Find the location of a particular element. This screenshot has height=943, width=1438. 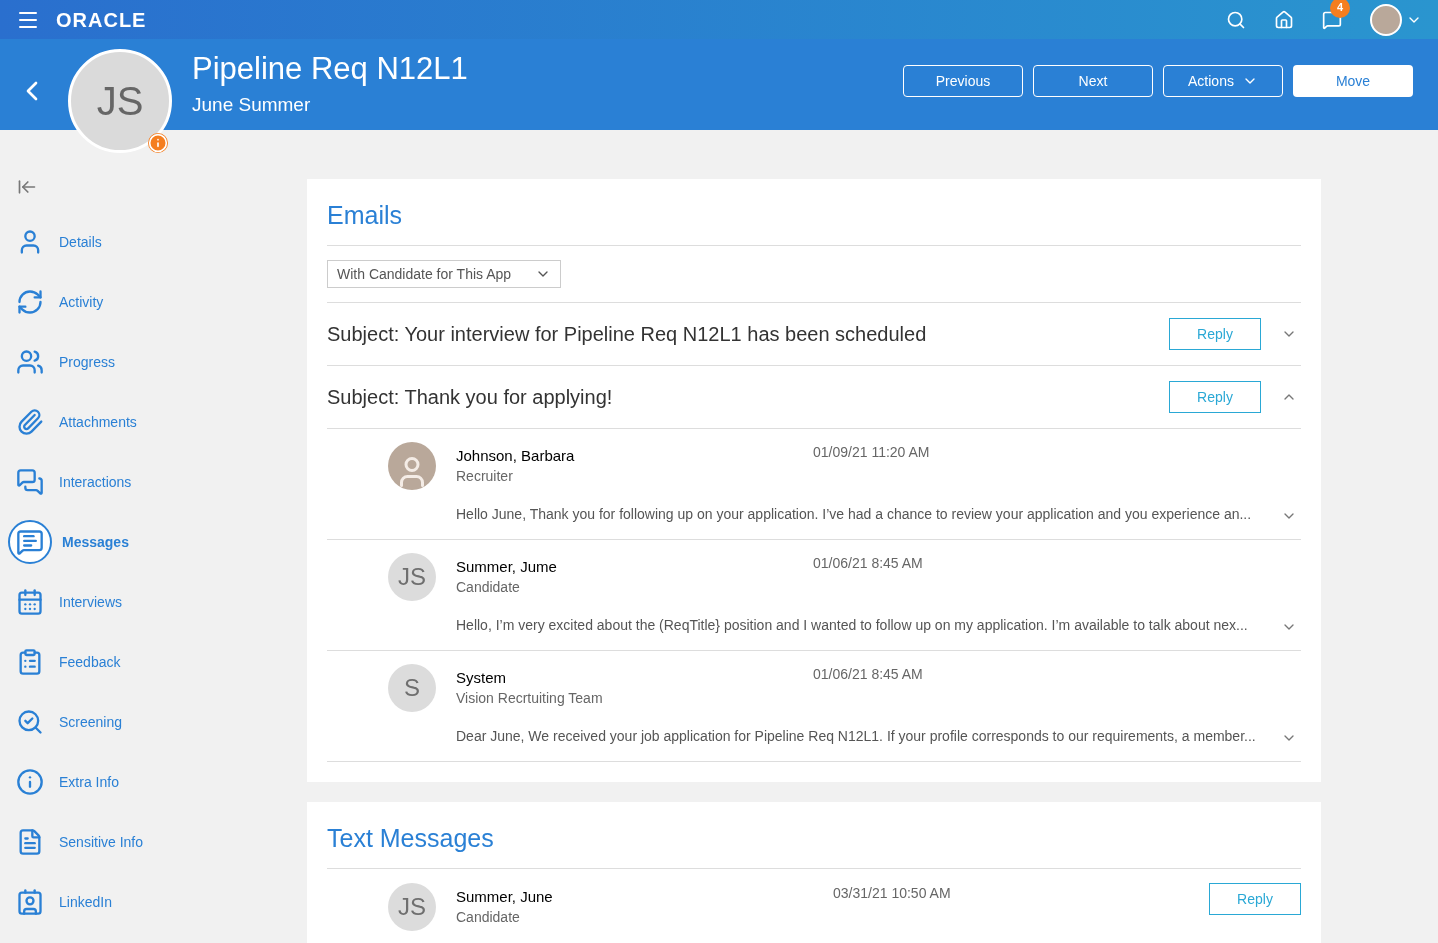

profile-photo-placeholder is located at coordinates (412, 466).